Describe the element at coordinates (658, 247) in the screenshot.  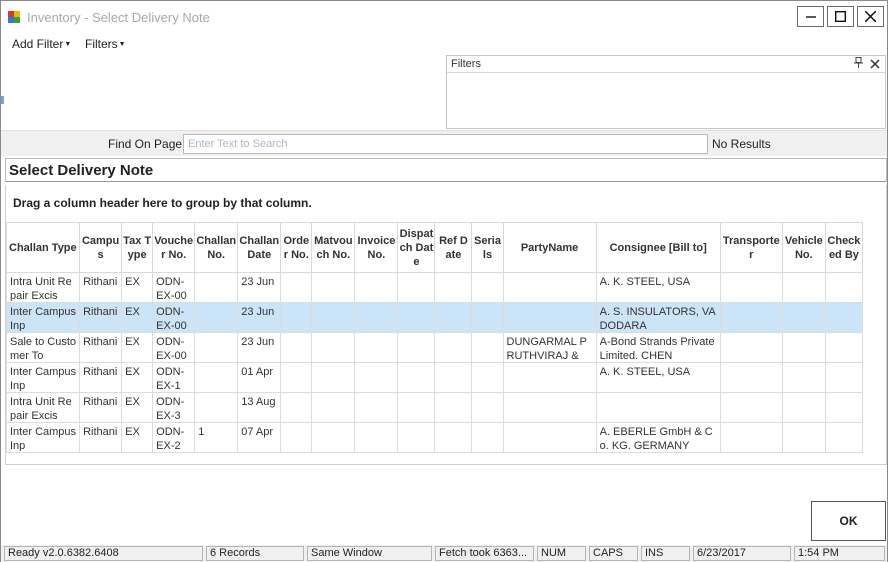
I see `column-header: Consignee [Bill to]` at that location.